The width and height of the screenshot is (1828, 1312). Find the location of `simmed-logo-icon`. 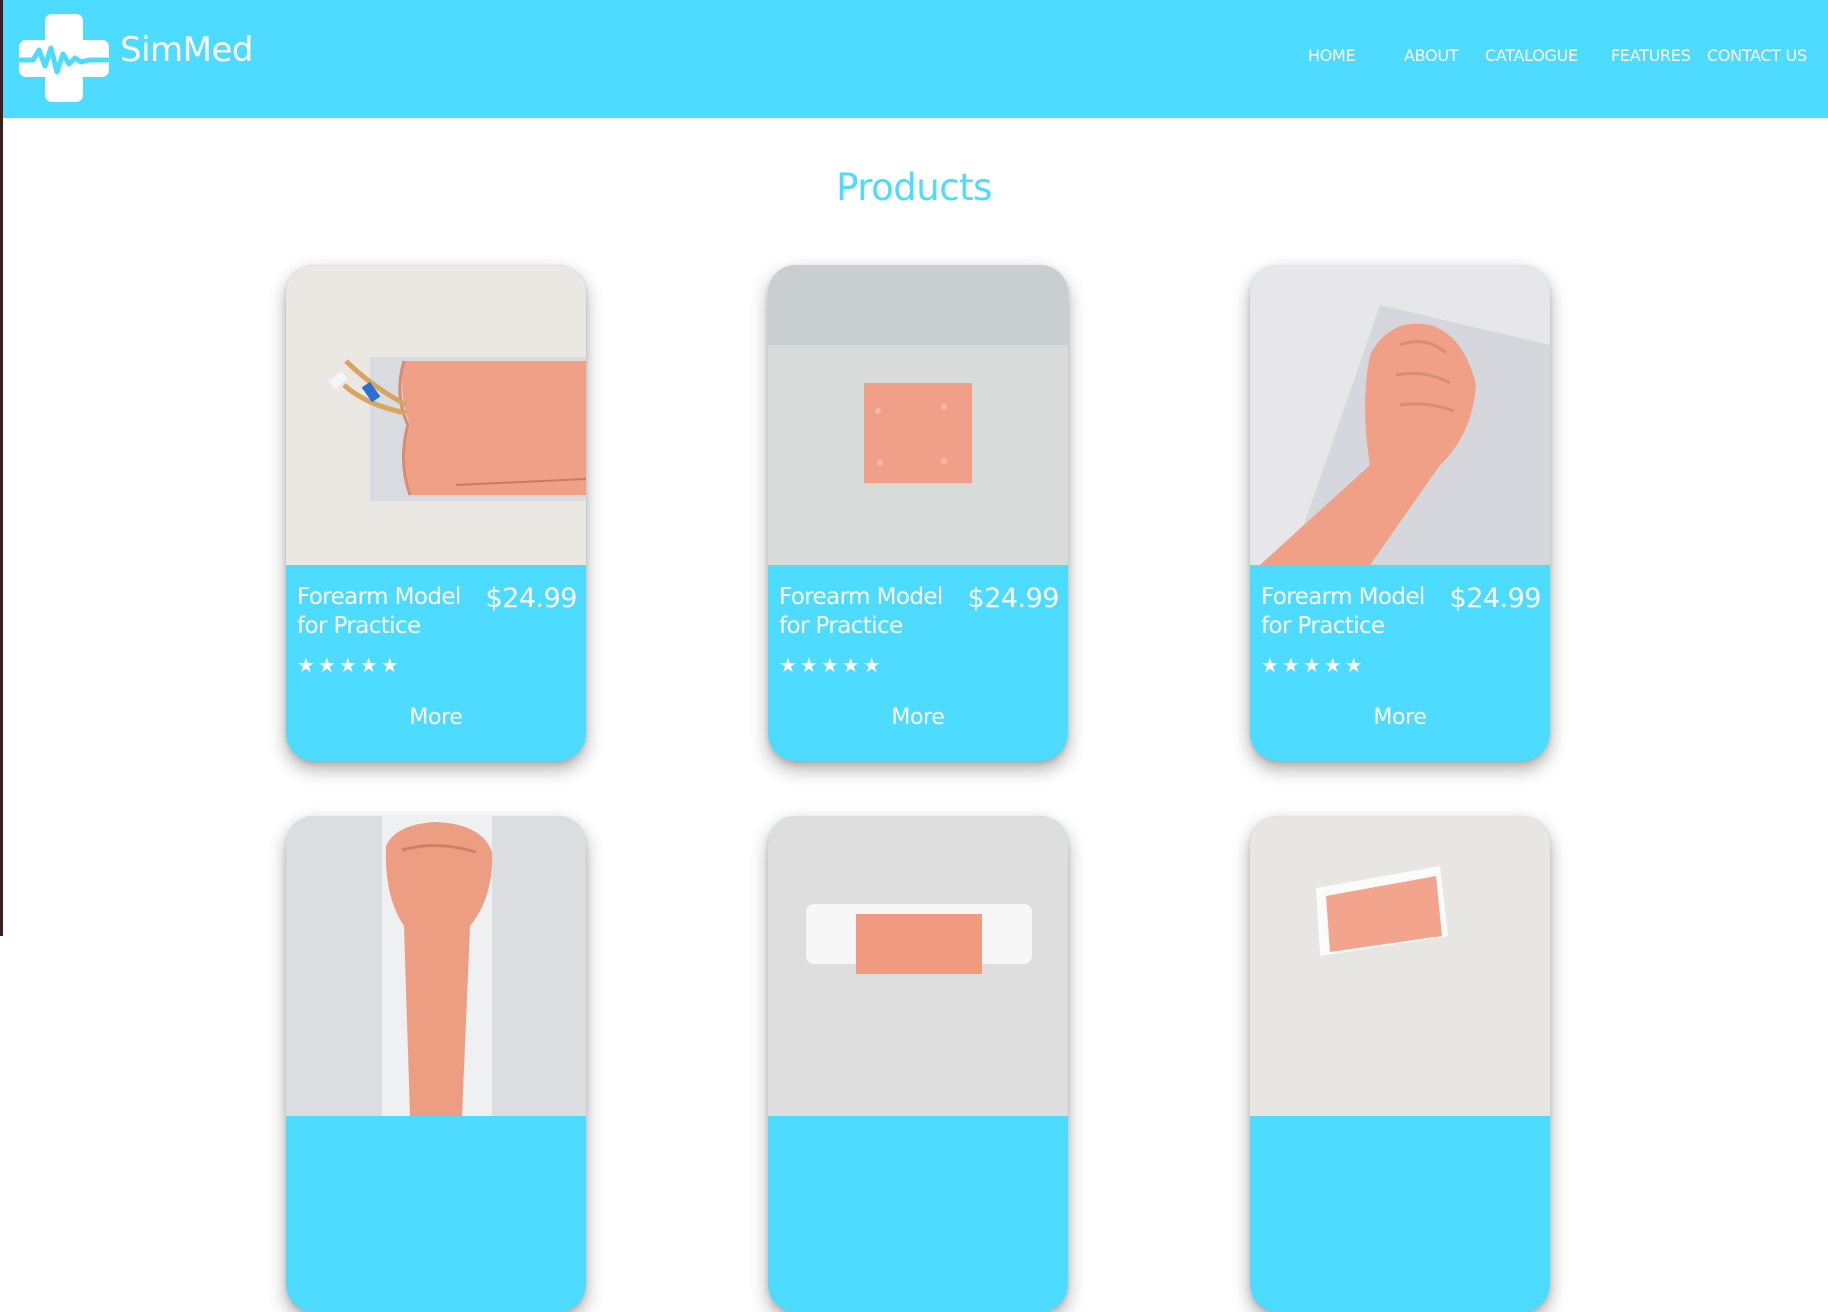

simmed-logo-icon is located at coordinates (64, 58).